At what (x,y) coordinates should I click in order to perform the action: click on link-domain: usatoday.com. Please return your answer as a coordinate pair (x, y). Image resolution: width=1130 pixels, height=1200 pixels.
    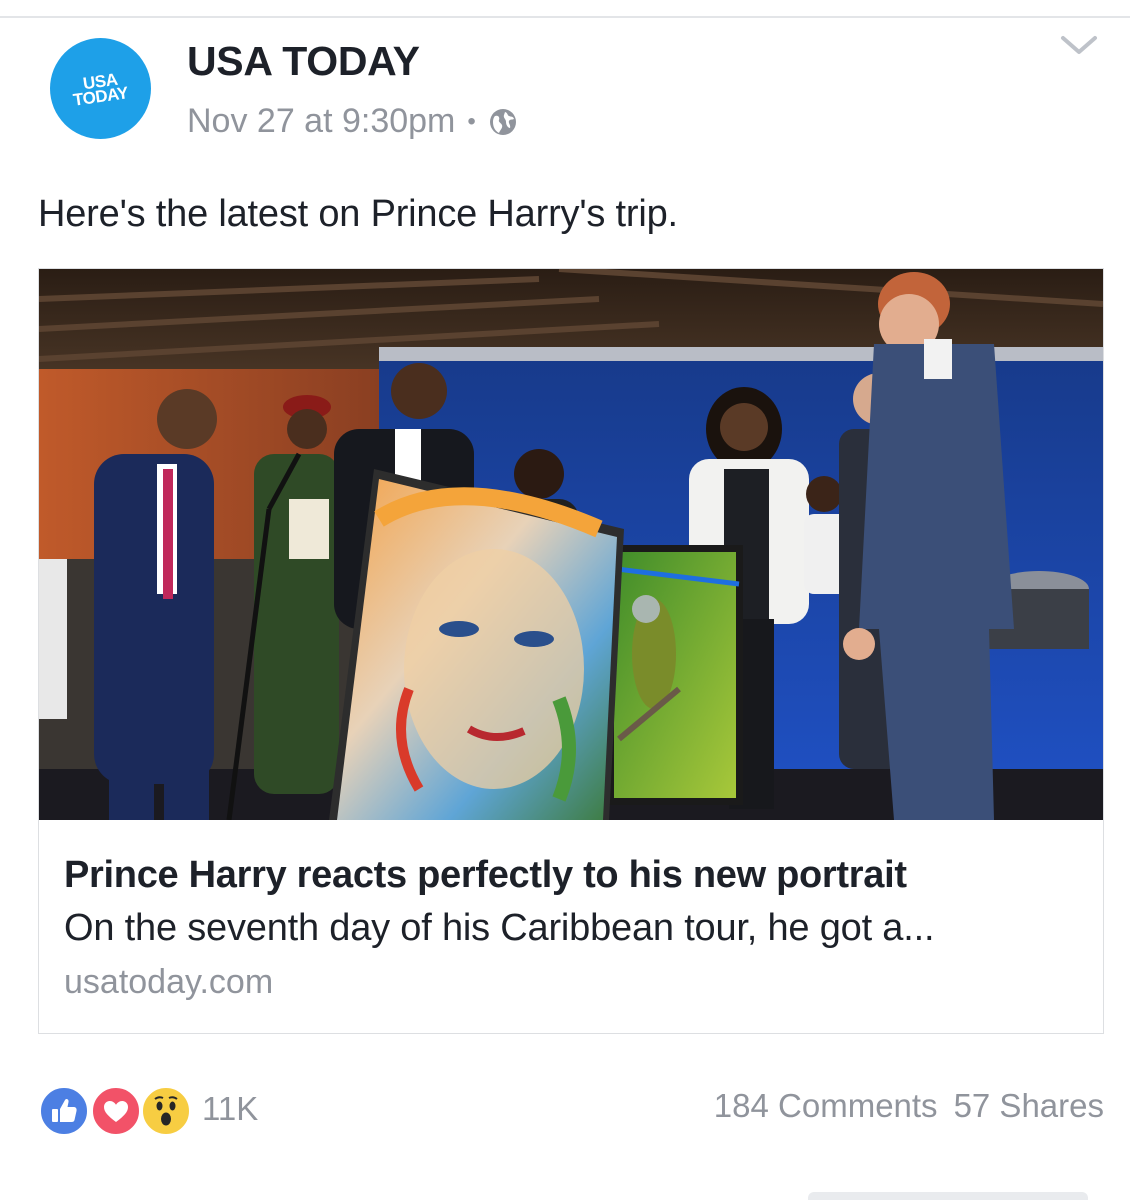
    Looking at the image, I should click on (169, 982).